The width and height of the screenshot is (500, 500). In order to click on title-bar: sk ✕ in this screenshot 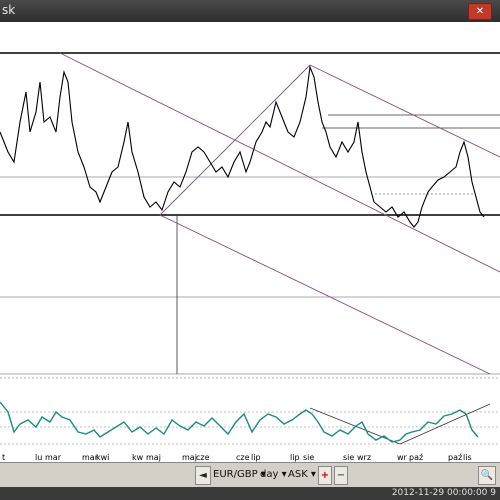, I will do `click(250, 11)`.